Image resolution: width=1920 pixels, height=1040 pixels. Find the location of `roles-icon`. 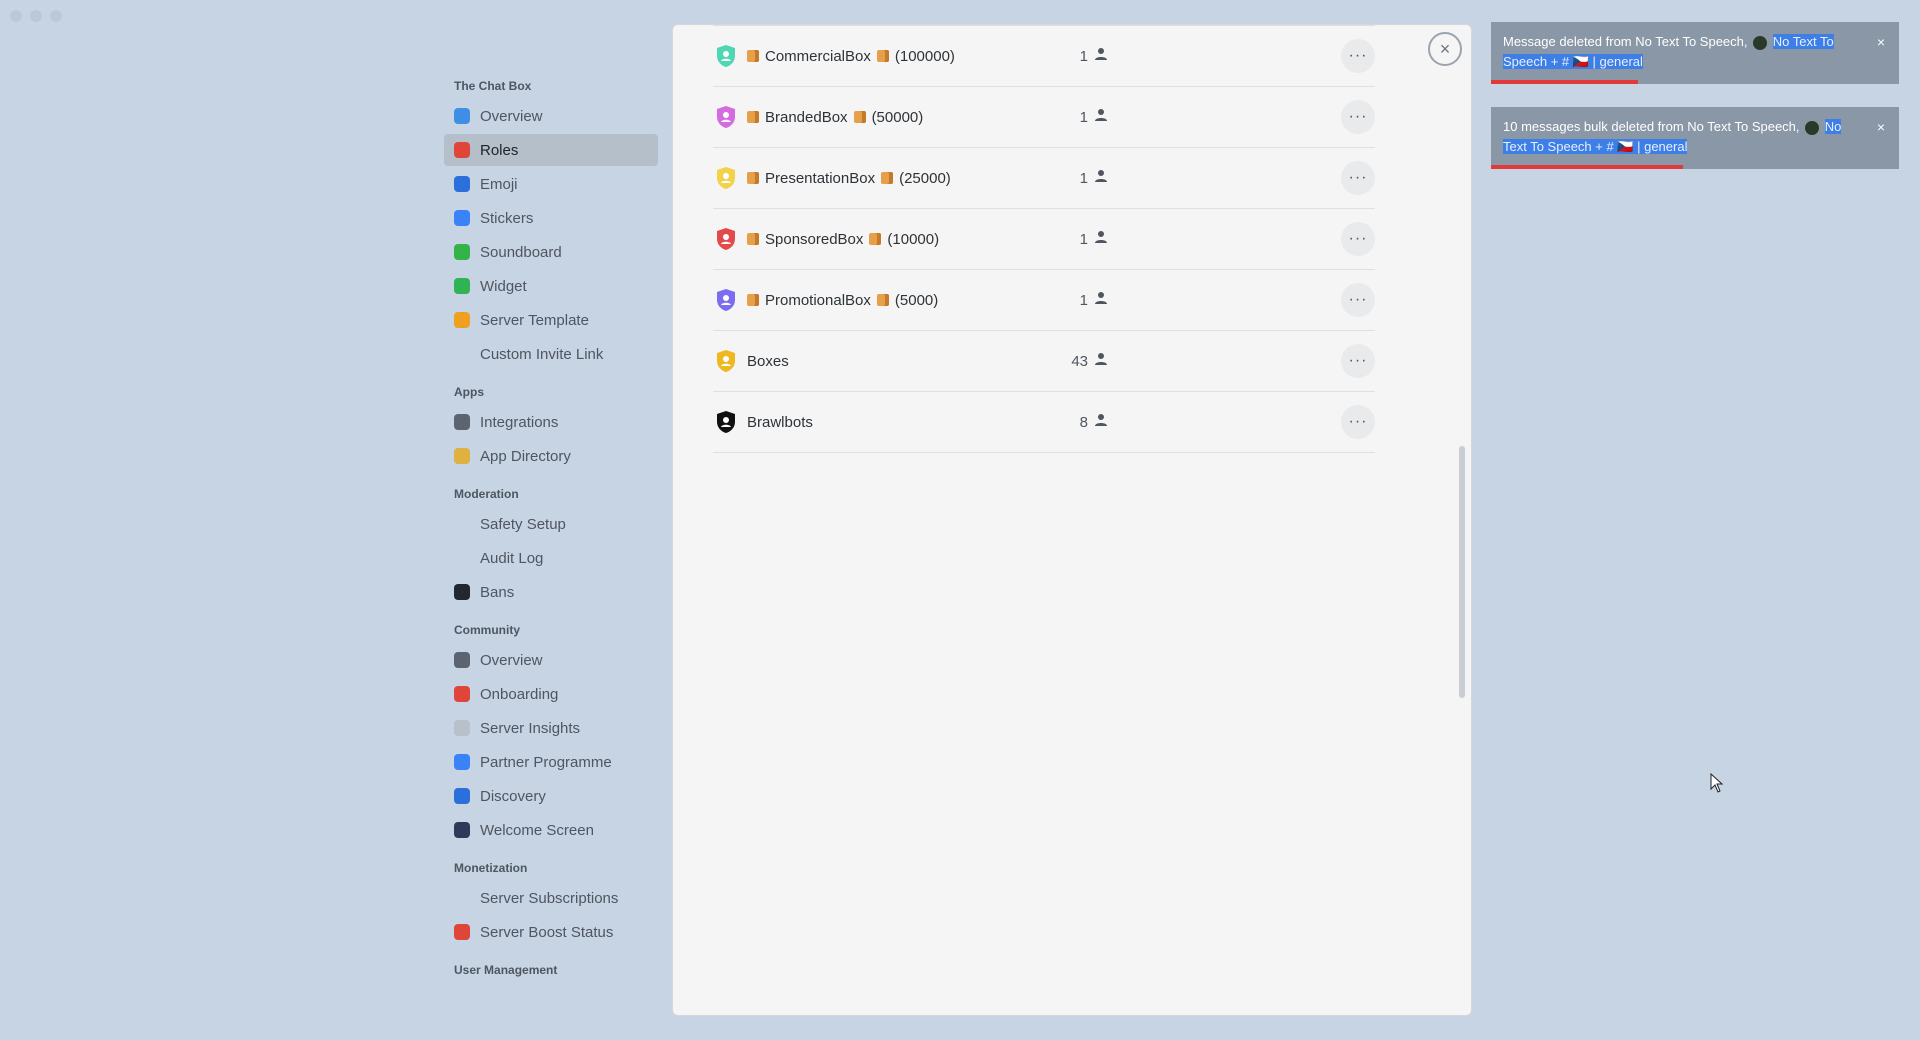

roles-icon is located at coordinates (462, 150).